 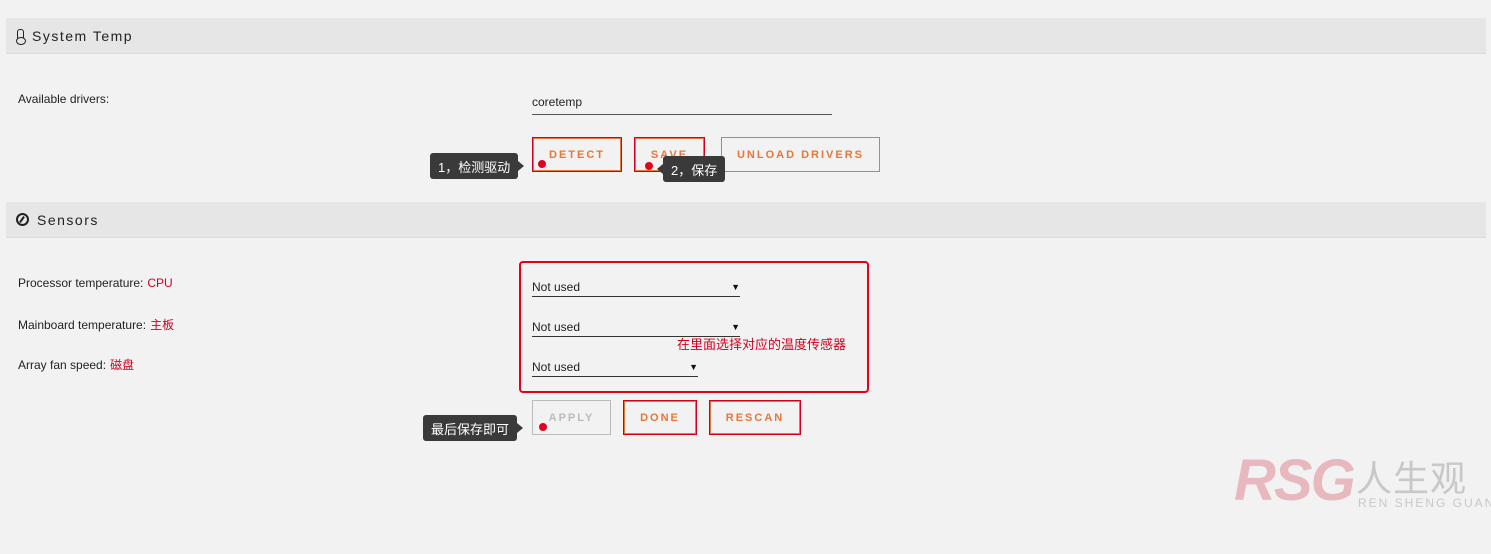 I want to click on section-title: Sensors, so click(x=68, y=219).